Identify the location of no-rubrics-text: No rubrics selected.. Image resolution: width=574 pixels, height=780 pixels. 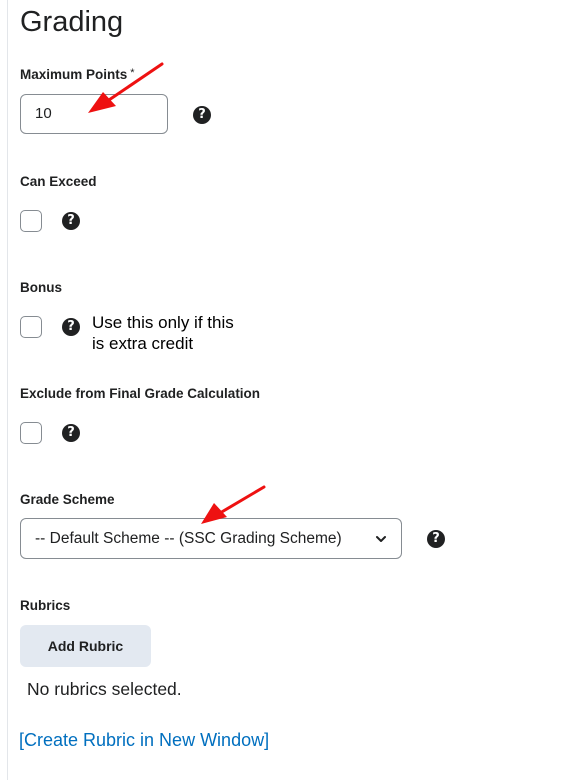
(104, 689).